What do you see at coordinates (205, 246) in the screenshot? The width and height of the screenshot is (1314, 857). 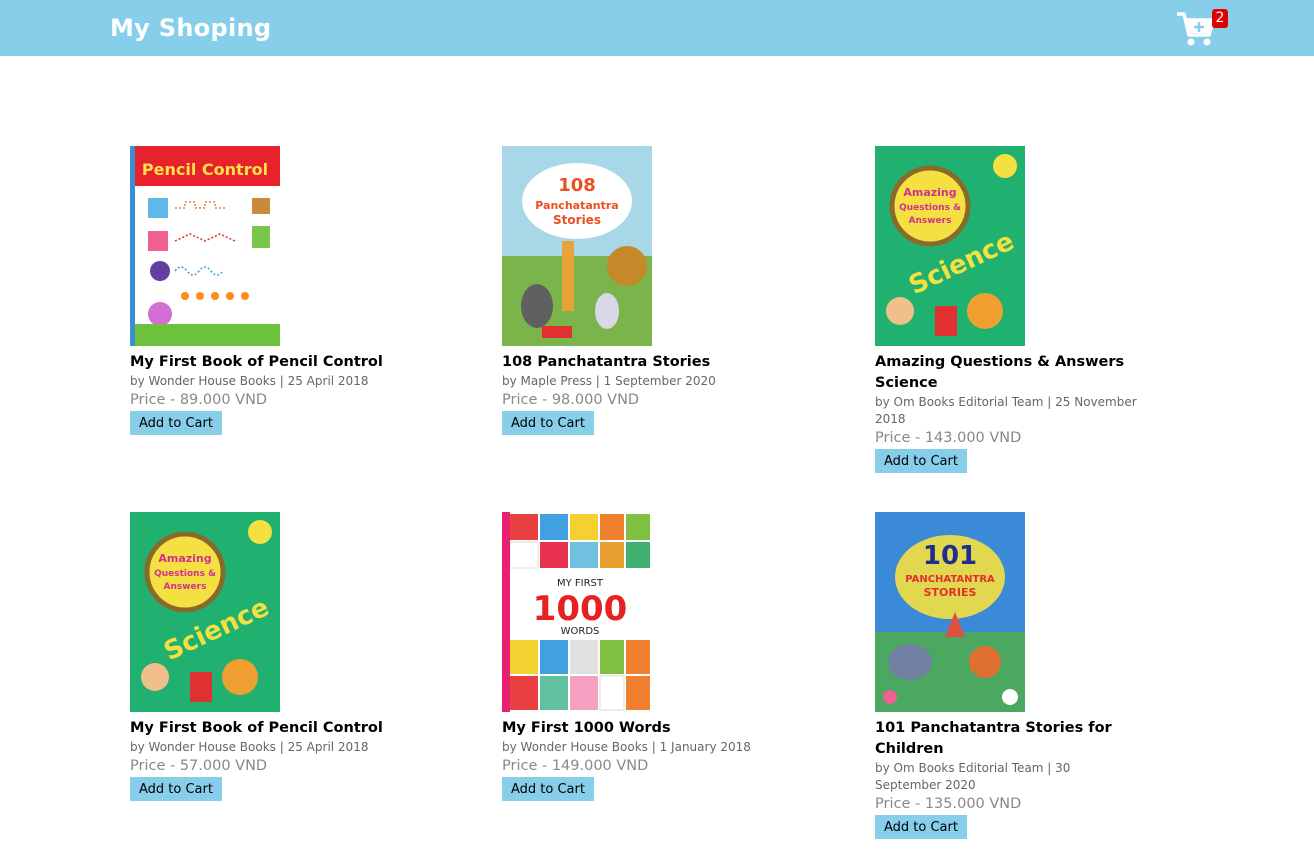 I see `book-cover-image: Pencil Control` at bounding box center [205, 246].